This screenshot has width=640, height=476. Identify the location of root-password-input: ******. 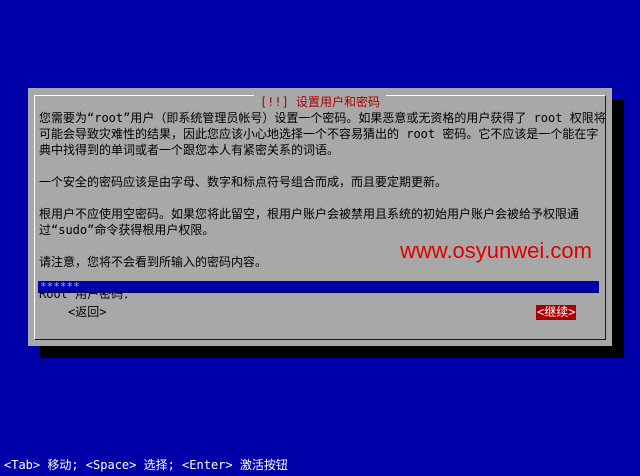
(318, 287).